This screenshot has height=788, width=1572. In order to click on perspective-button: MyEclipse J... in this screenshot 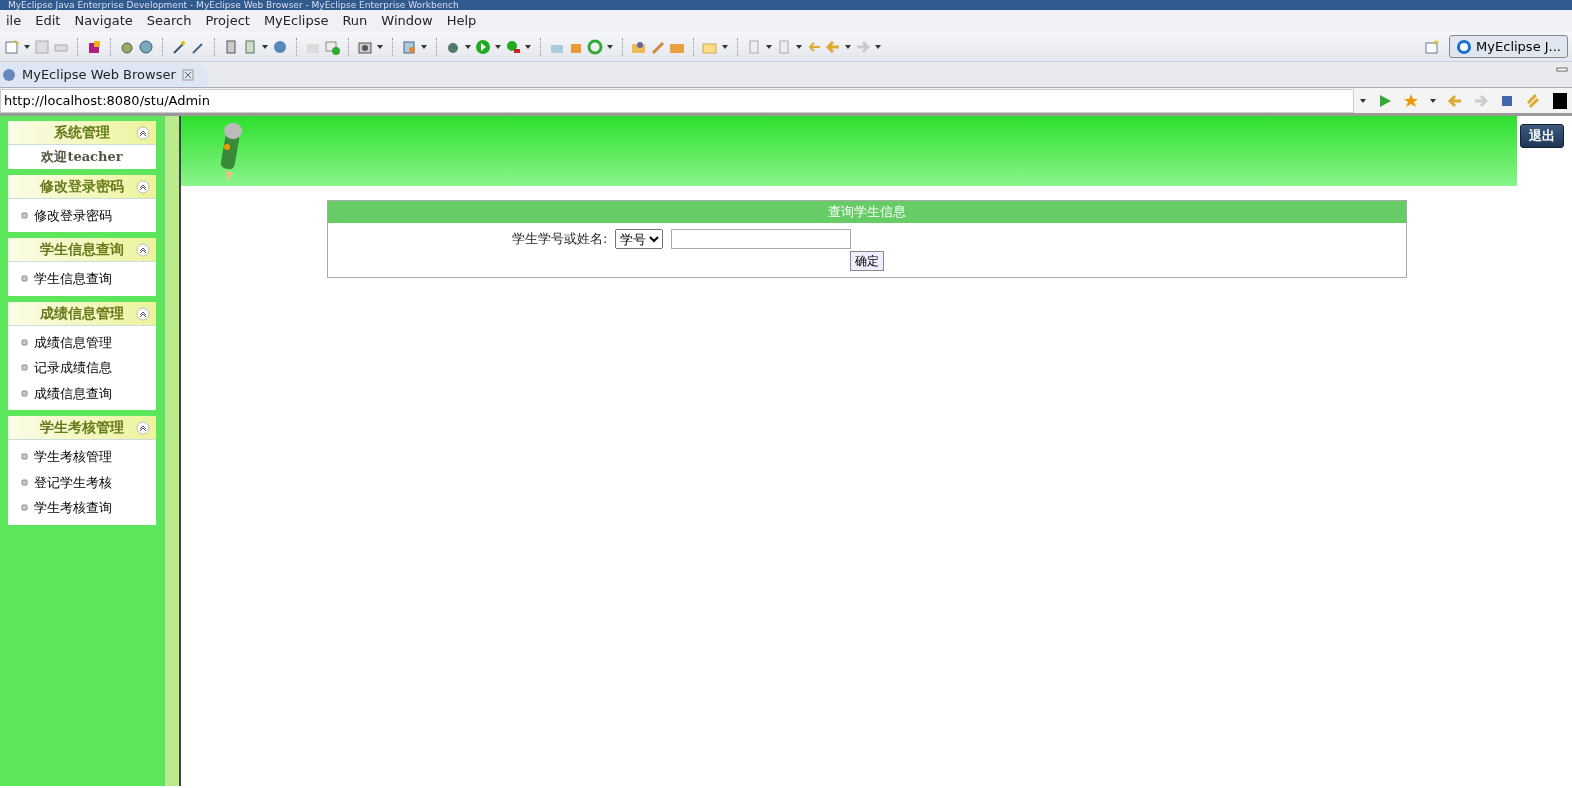, I will do `click(1508, 46)`.